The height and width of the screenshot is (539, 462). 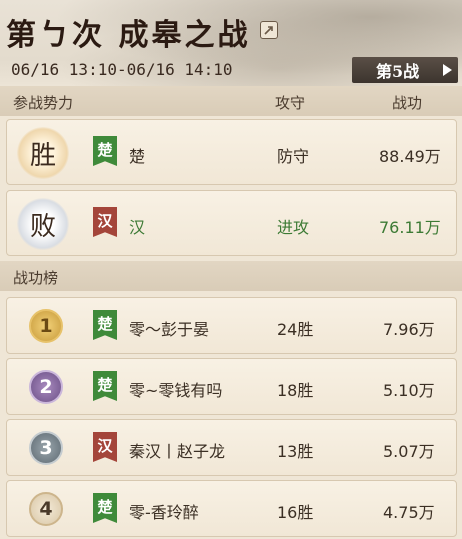 What do you see at coordinates (290, 103) in the screenshot?
I see `col-role-label: 攻守` at bounding box center [290, 103].